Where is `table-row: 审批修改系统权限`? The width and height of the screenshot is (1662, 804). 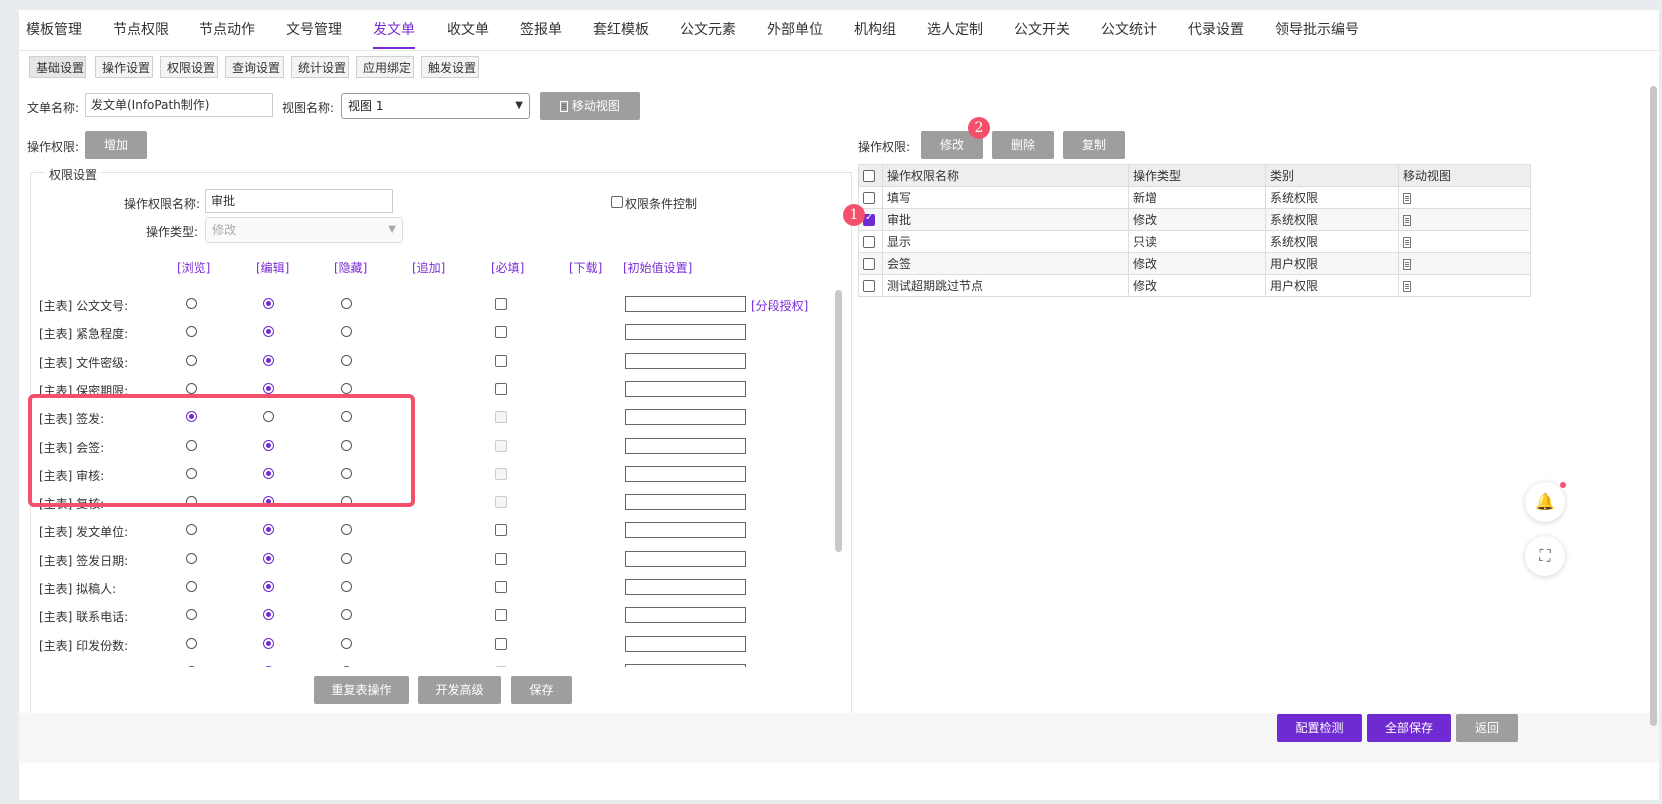
table-row: 审批修改系统权限 is located at coordinates (1194, 219).